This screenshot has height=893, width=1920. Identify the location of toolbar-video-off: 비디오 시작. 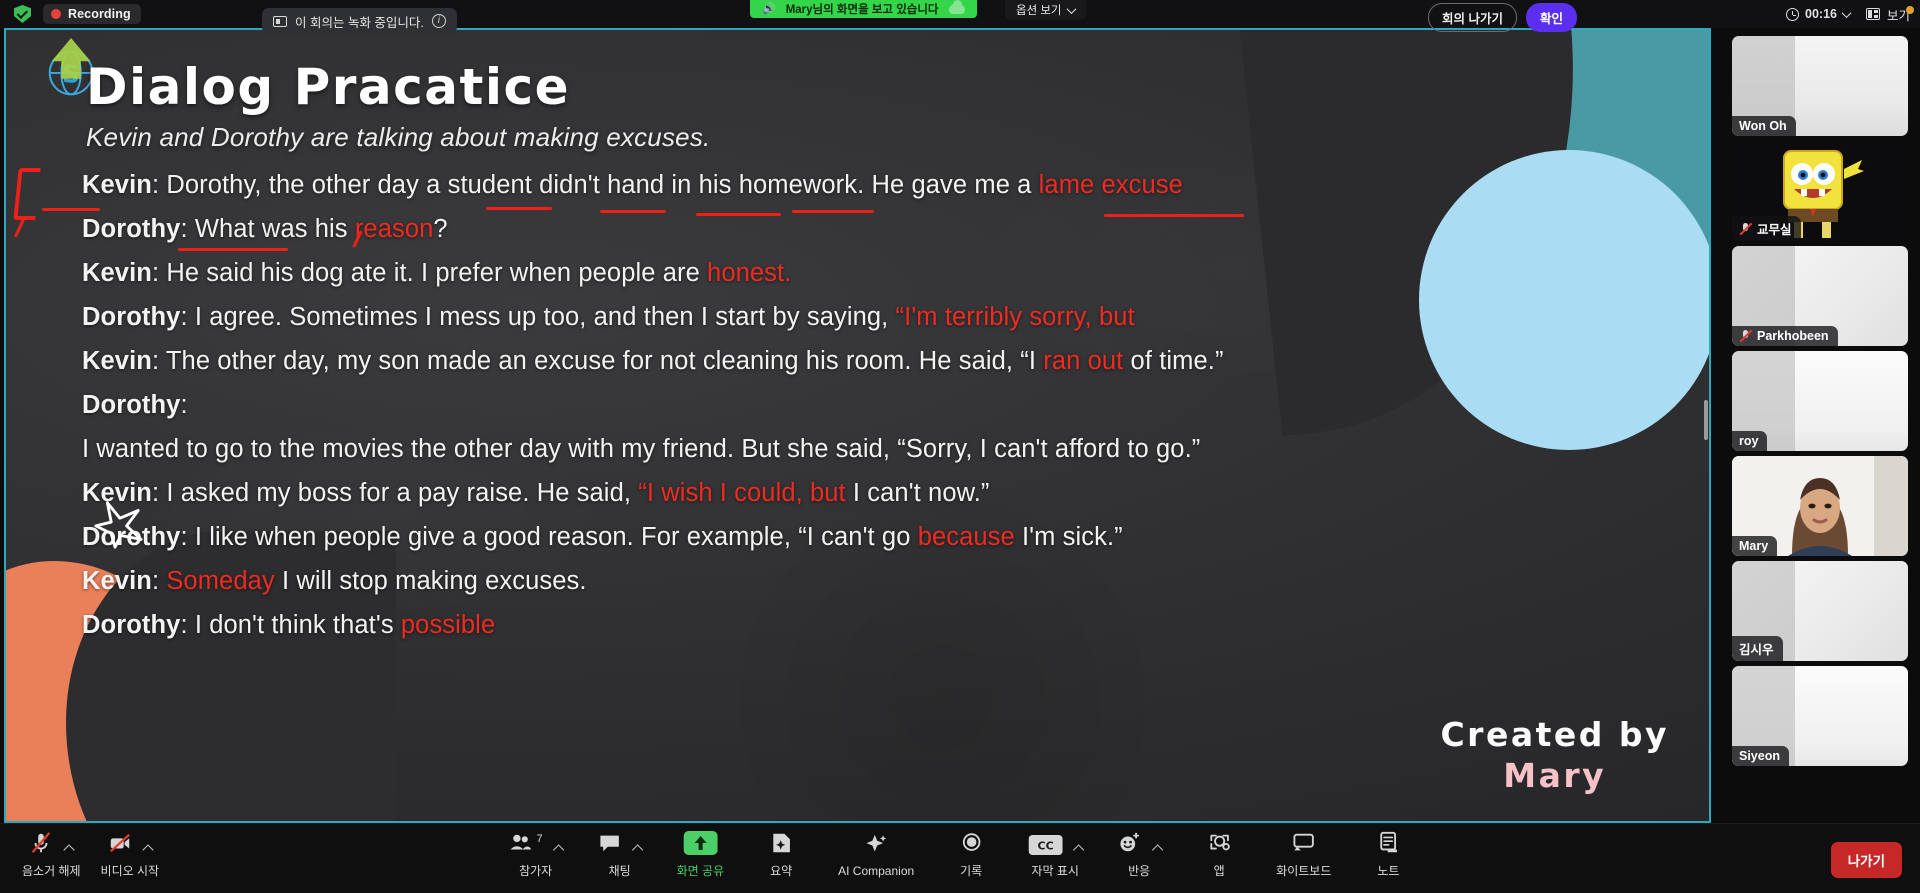
(130, 855).